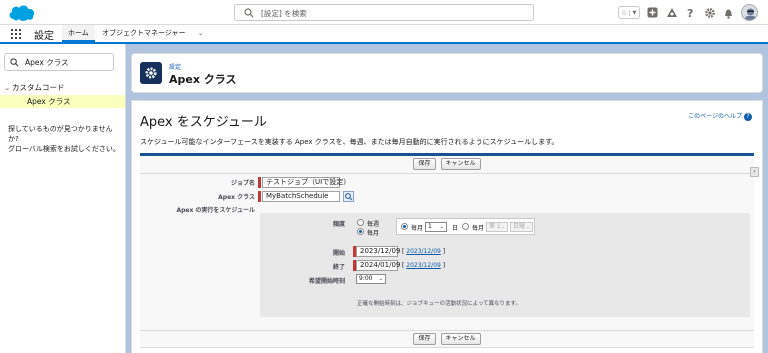  Describe the element at coordinates (338, 253) in the screenshot. I see `start-label: 開始` at that location.